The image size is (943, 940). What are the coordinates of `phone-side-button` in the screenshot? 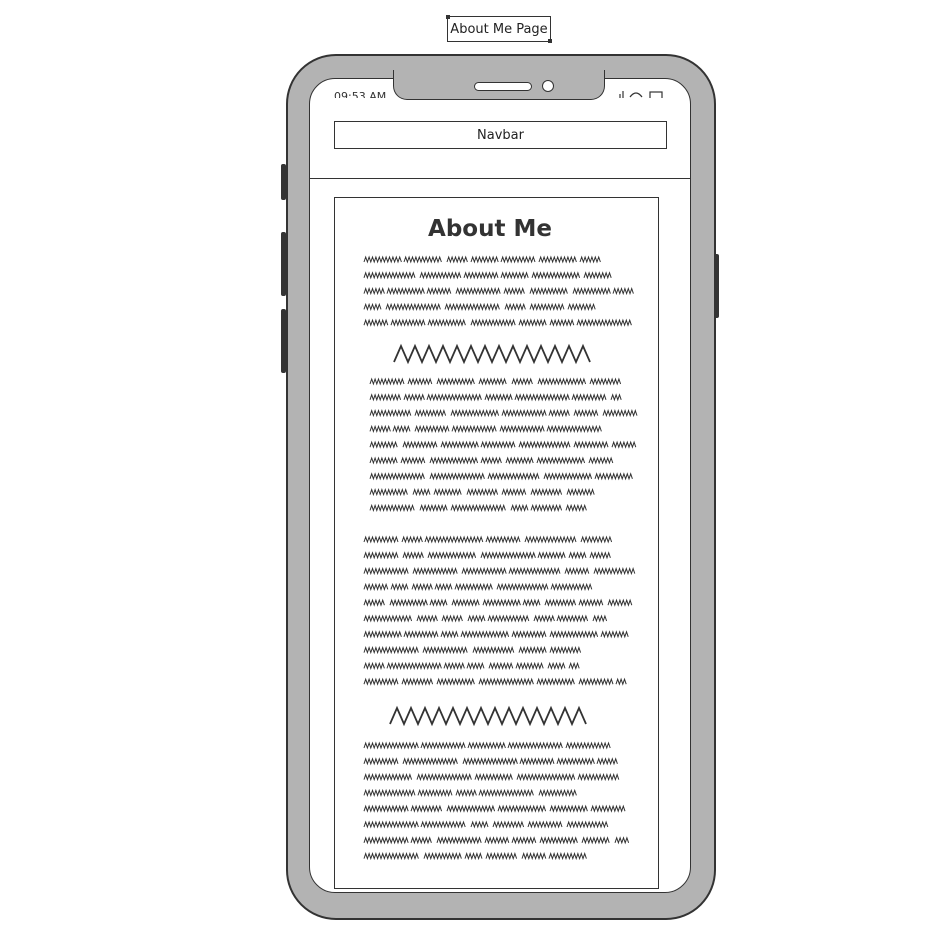 It's located at (283, 182).